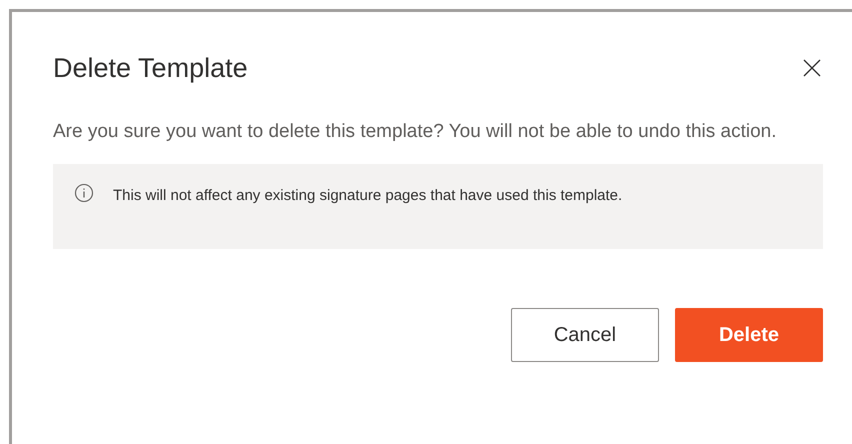 The height and width of the screenshot is (444, 852). I want to click on dialog-message: Are you sure you want to delete this template? You will not be able to undo this action., so click(415, 132).